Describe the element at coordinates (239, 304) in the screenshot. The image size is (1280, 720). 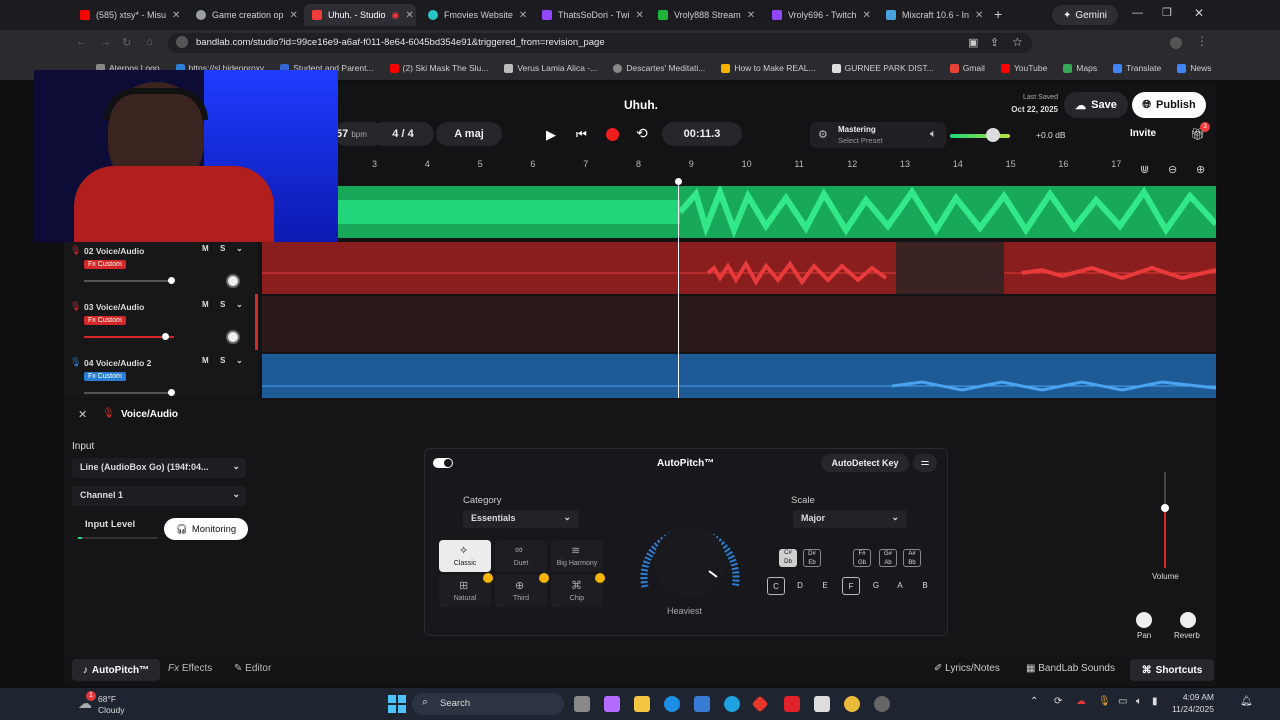
I see `chevron-down-icon: ⌄` at that location.